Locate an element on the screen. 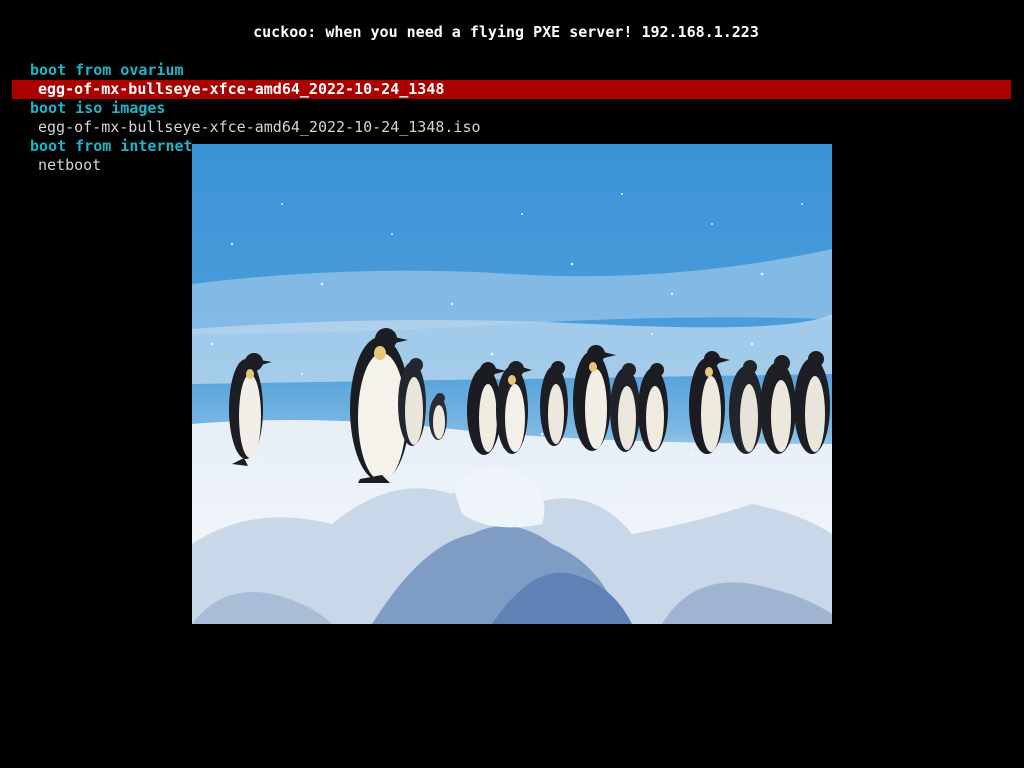 The width and height of the screenshot is (1024, 768). menu-header-iso-images: boot iso images is located at coordinates (98, 108).